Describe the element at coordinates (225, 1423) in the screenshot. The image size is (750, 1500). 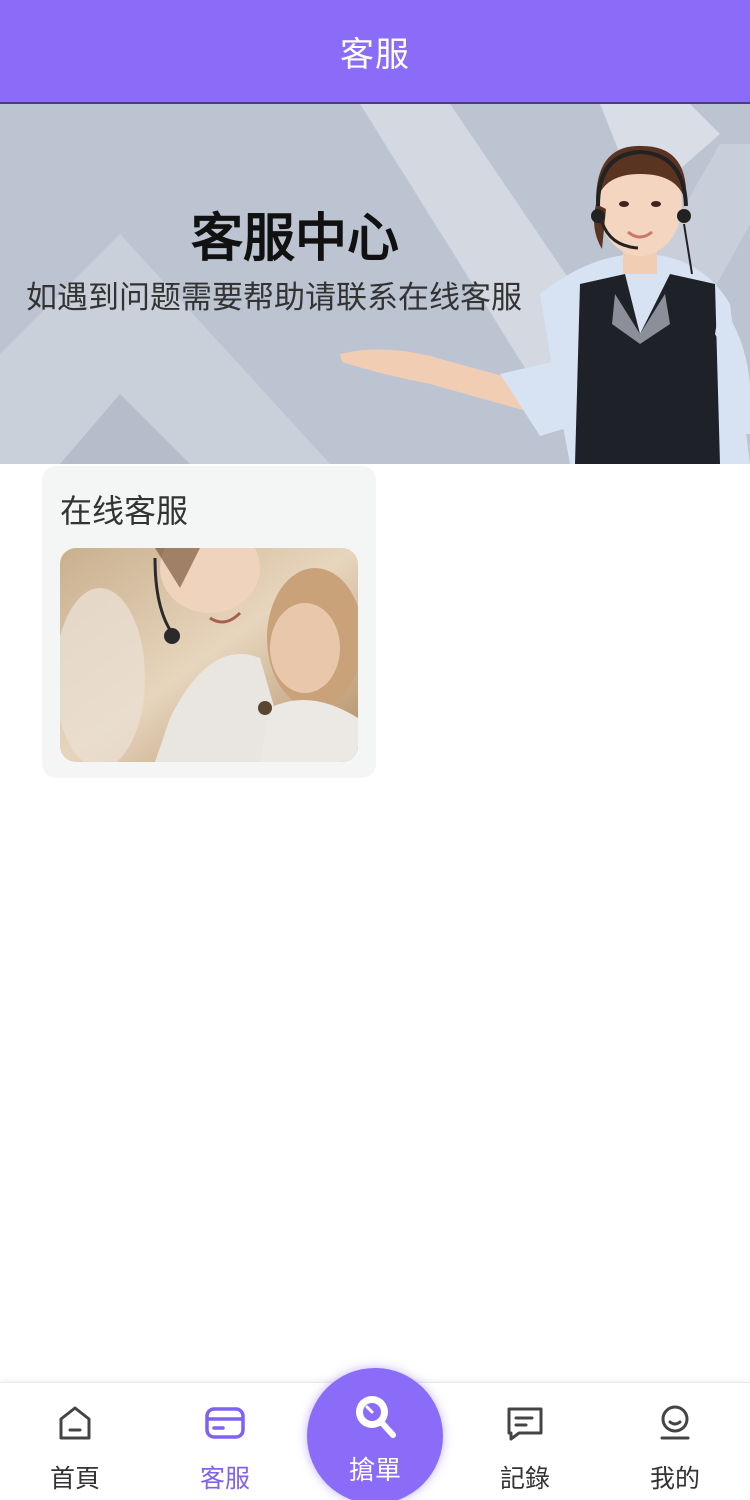
I see `card-icon` at that location.